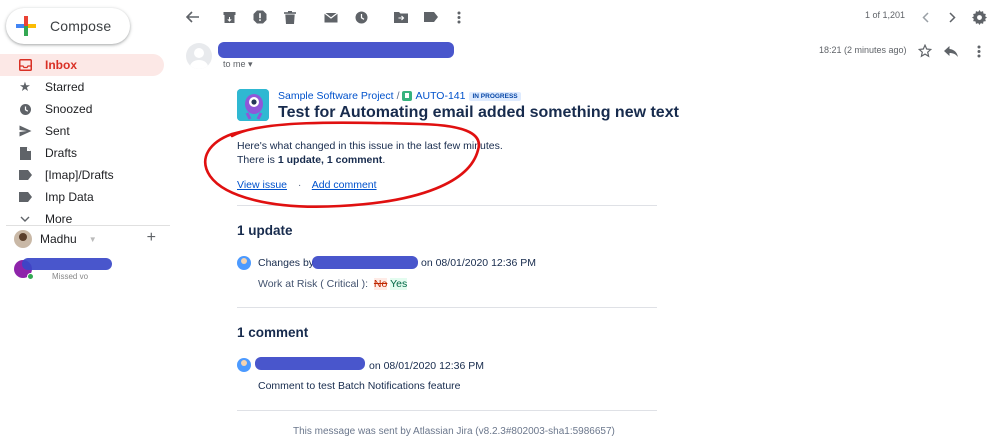 The image size is (998, 441). I want to click on sidebar-item-label: Imp Data, so click(69, 197).